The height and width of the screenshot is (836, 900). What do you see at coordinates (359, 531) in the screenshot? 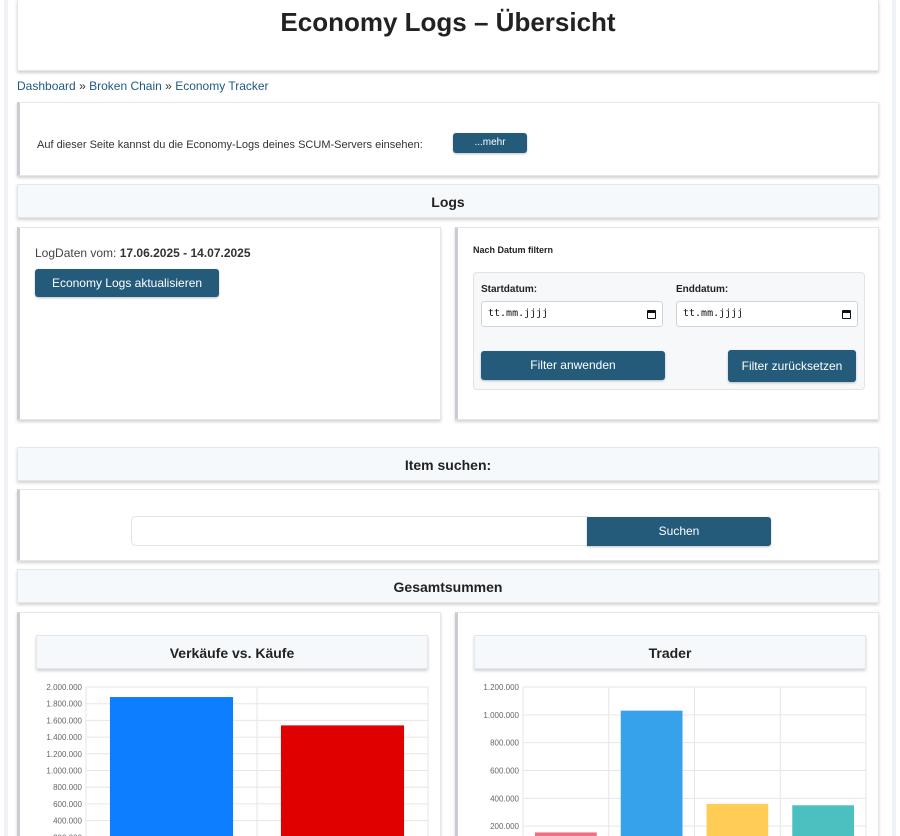
I see `search-input` at bounding box center [359, 531].